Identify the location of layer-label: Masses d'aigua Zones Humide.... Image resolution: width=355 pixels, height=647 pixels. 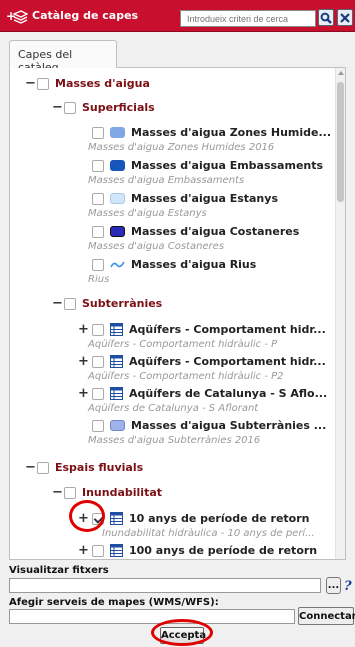
(231, 132).